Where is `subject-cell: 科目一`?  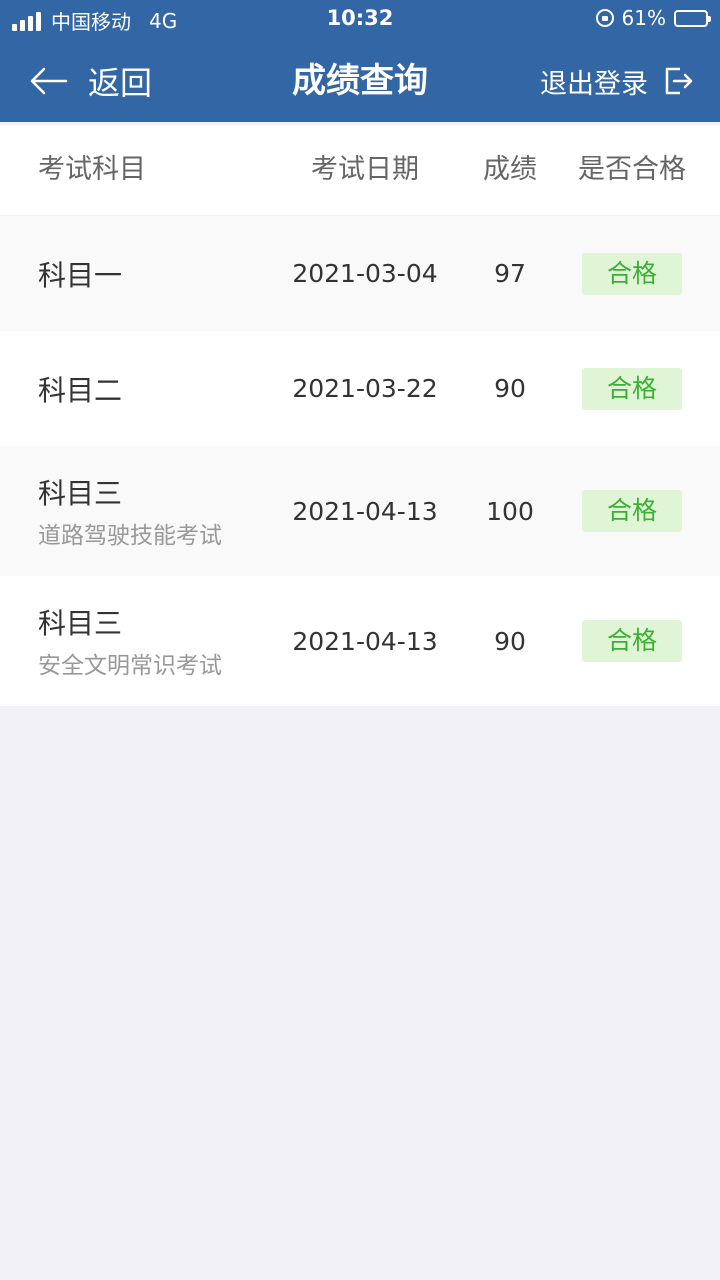
subject-cell: 科目一 is located at coordinates (80, 273).